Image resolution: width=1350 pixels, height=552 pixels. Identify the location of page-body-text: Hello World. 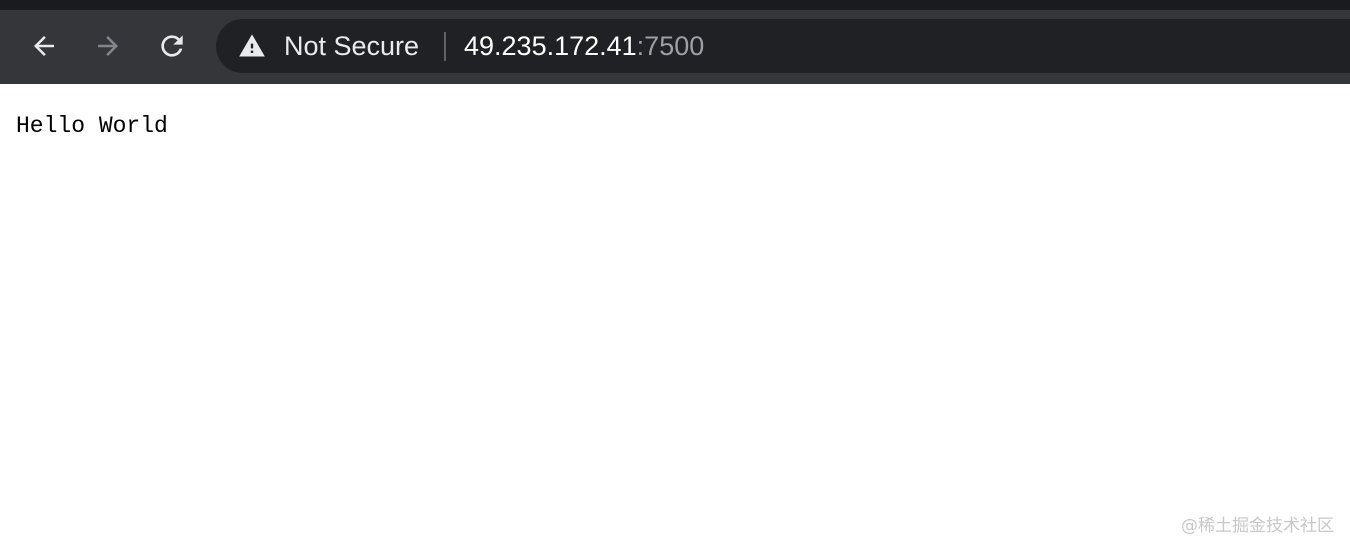
(92, 126).